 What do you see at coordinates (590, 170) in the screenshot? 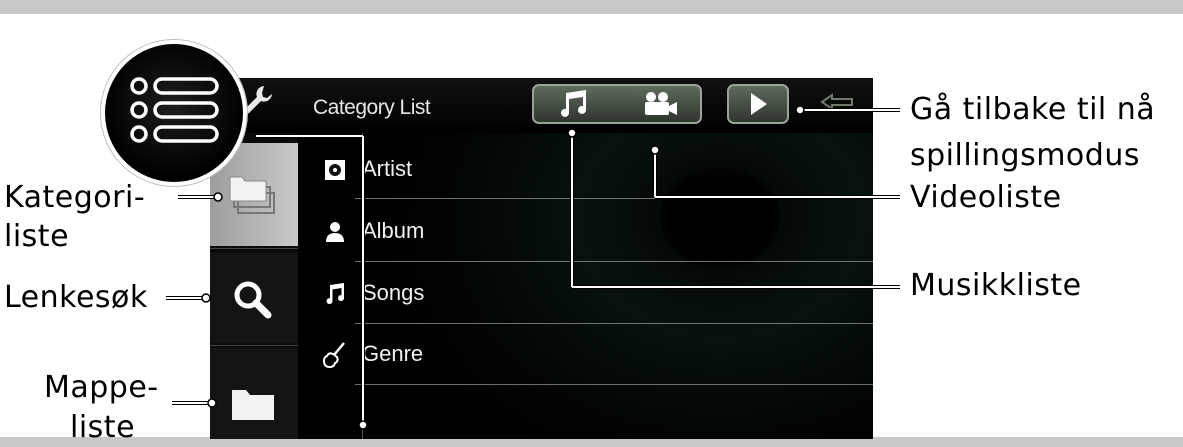
I see `list-item-artist: Artist` at bounding box center [590, 170].